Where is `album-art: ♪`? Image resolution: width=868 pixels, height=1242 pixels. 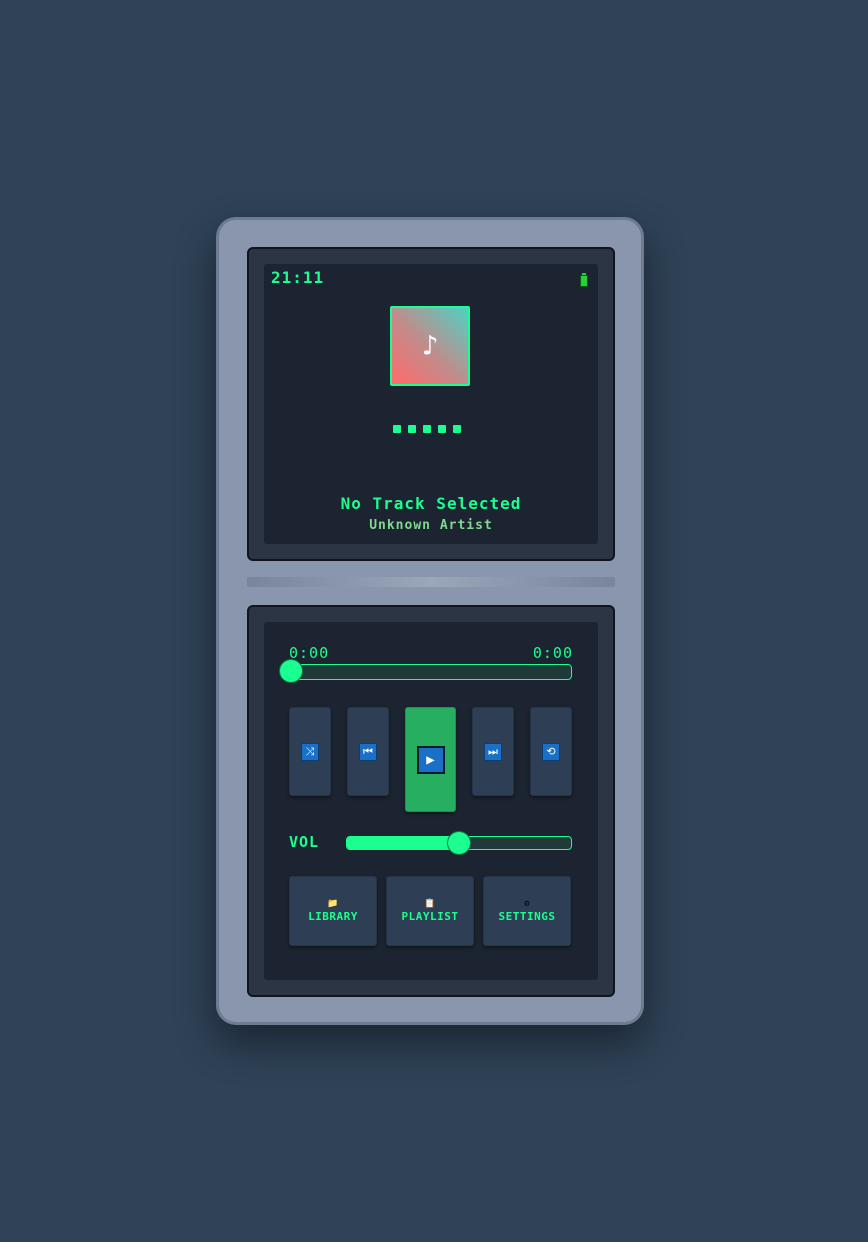 album-art: ♪ is located at coordinates (430, 346).